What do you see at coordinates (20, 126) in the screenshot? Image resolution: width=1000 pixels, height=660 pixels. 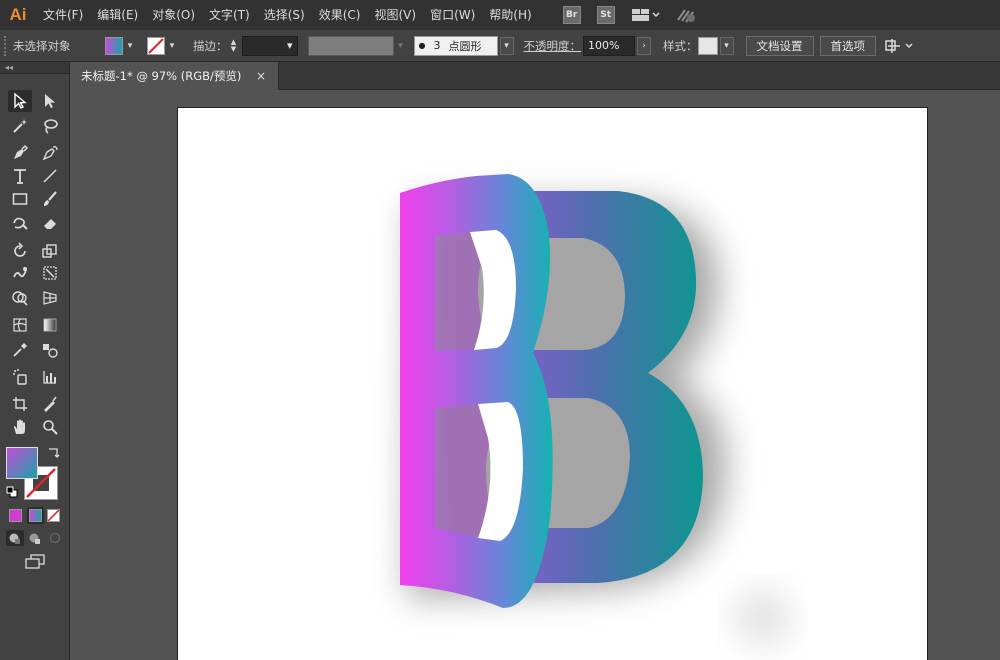 I see `magic-wand-icon` at bounding box center [20, 126].